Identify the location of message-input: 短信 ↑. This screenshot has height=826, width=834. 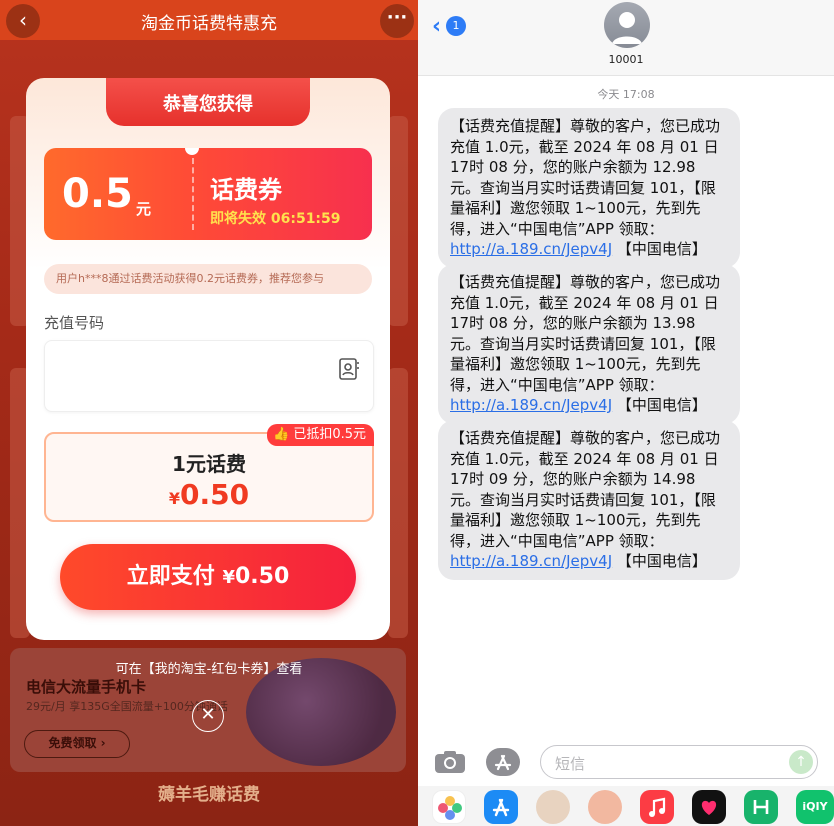
(679, 762).